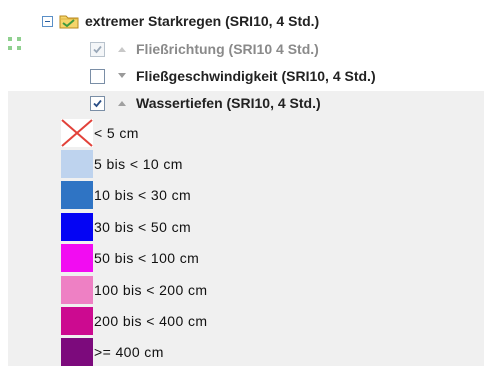  What do you see at coordinates (77, 133) in the screenshot?
I see `no-fill-x-icon` at bounding box center [77, 133].